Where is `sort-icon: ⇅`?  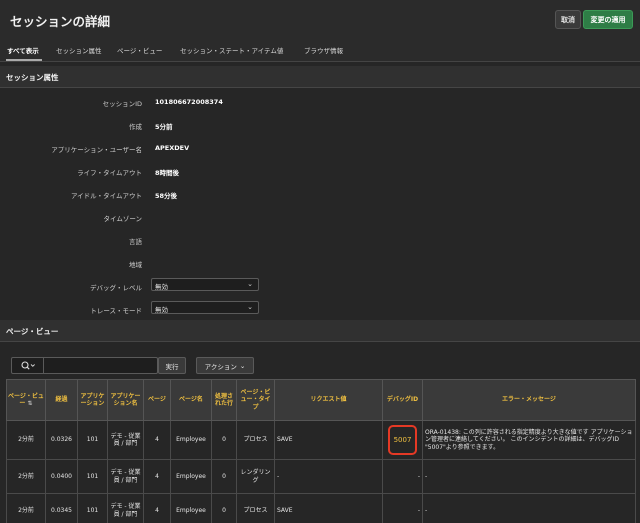
sort-icon: ⇅ is located at coordinates (29, 403).